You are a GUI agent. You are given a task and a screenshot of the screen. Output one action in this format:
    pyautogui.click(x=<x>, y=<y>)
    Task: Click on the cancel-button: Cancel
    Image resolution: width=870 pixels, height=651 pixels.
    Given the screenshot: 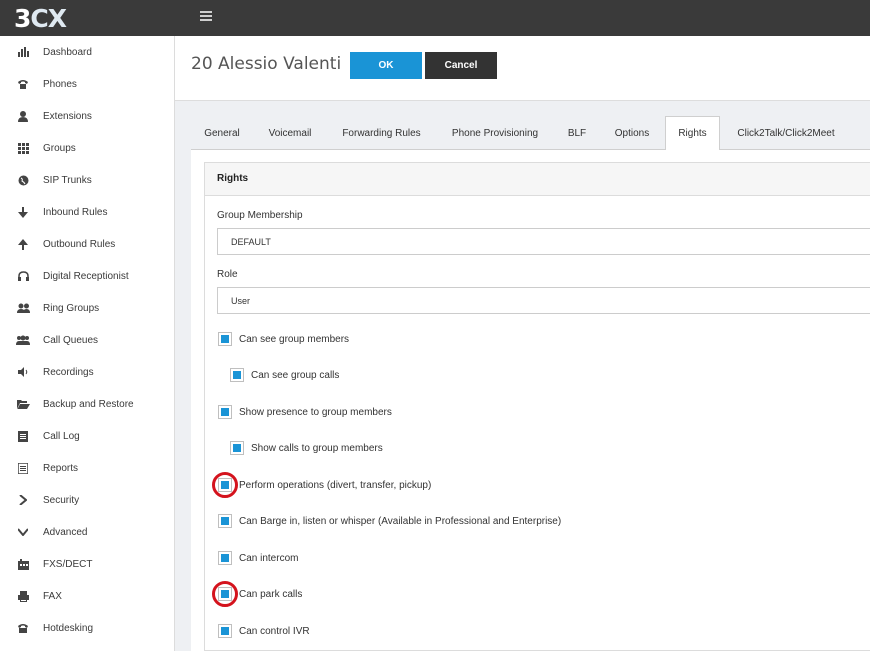 What is the action you would take?
    pyautogui.click(x=461, y=65)
    